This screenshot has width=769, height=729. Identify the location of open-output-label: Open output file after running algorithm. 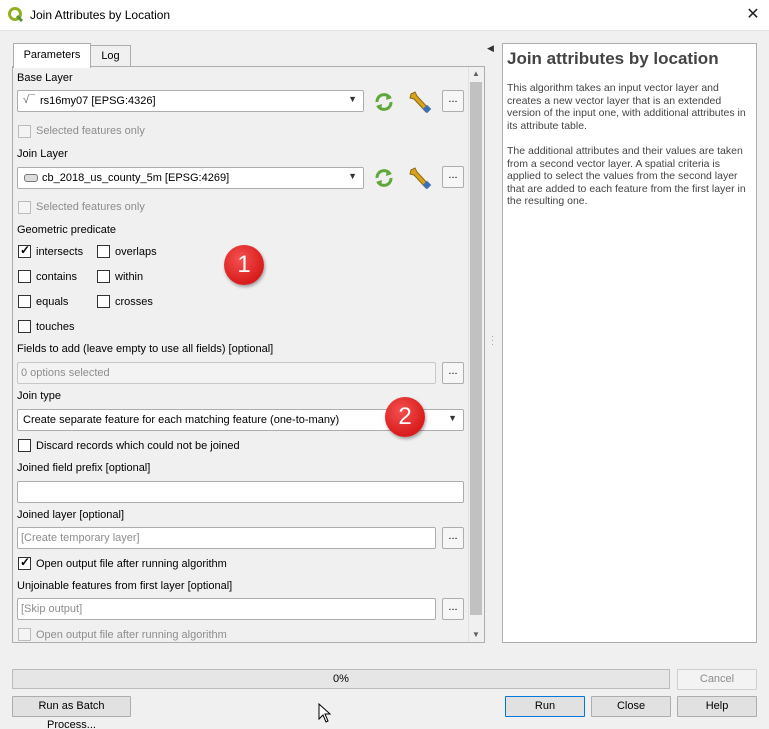
(131, 564).